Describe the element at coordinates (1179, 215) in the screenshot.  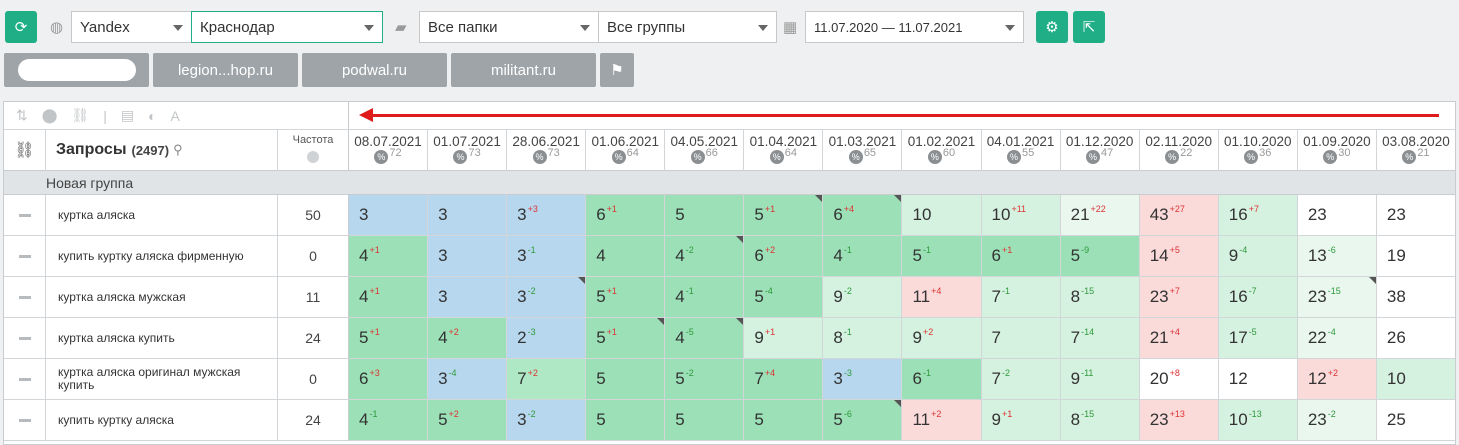
I see `position-cell: 43 +27` at that location.